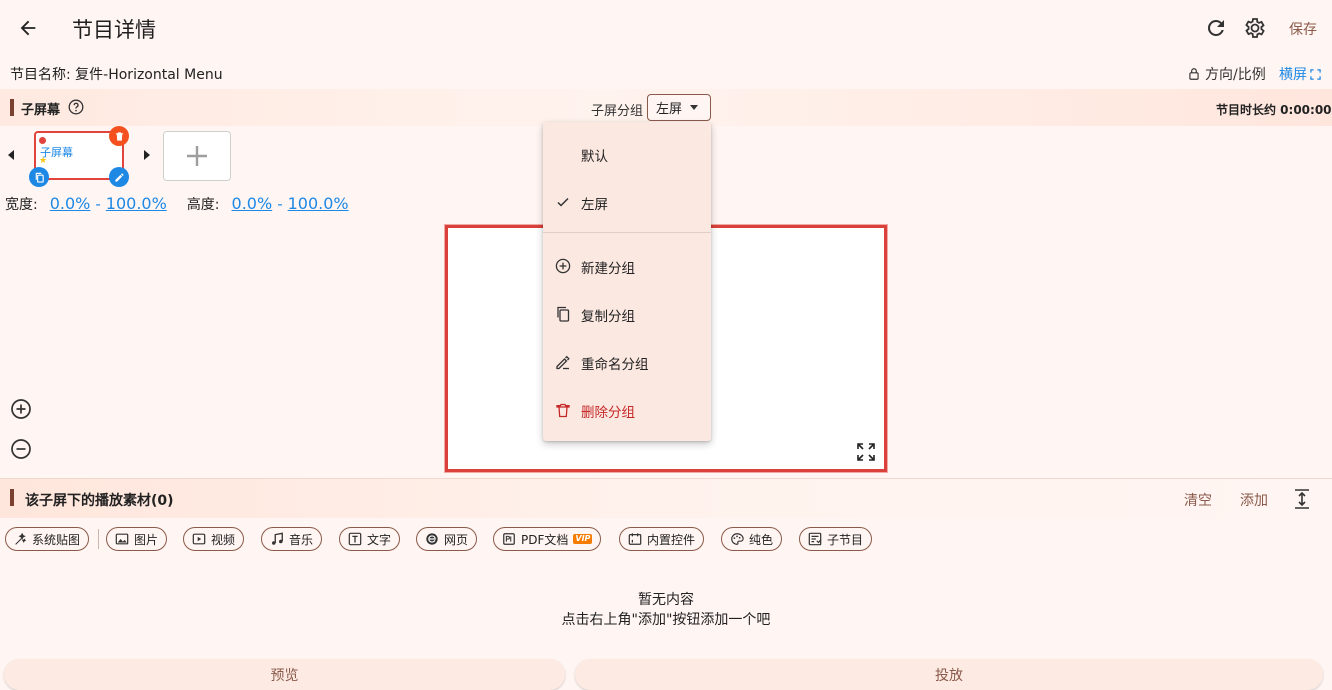  I want to click on menu-item-delete-group: 删除分组, so click(627, 410).